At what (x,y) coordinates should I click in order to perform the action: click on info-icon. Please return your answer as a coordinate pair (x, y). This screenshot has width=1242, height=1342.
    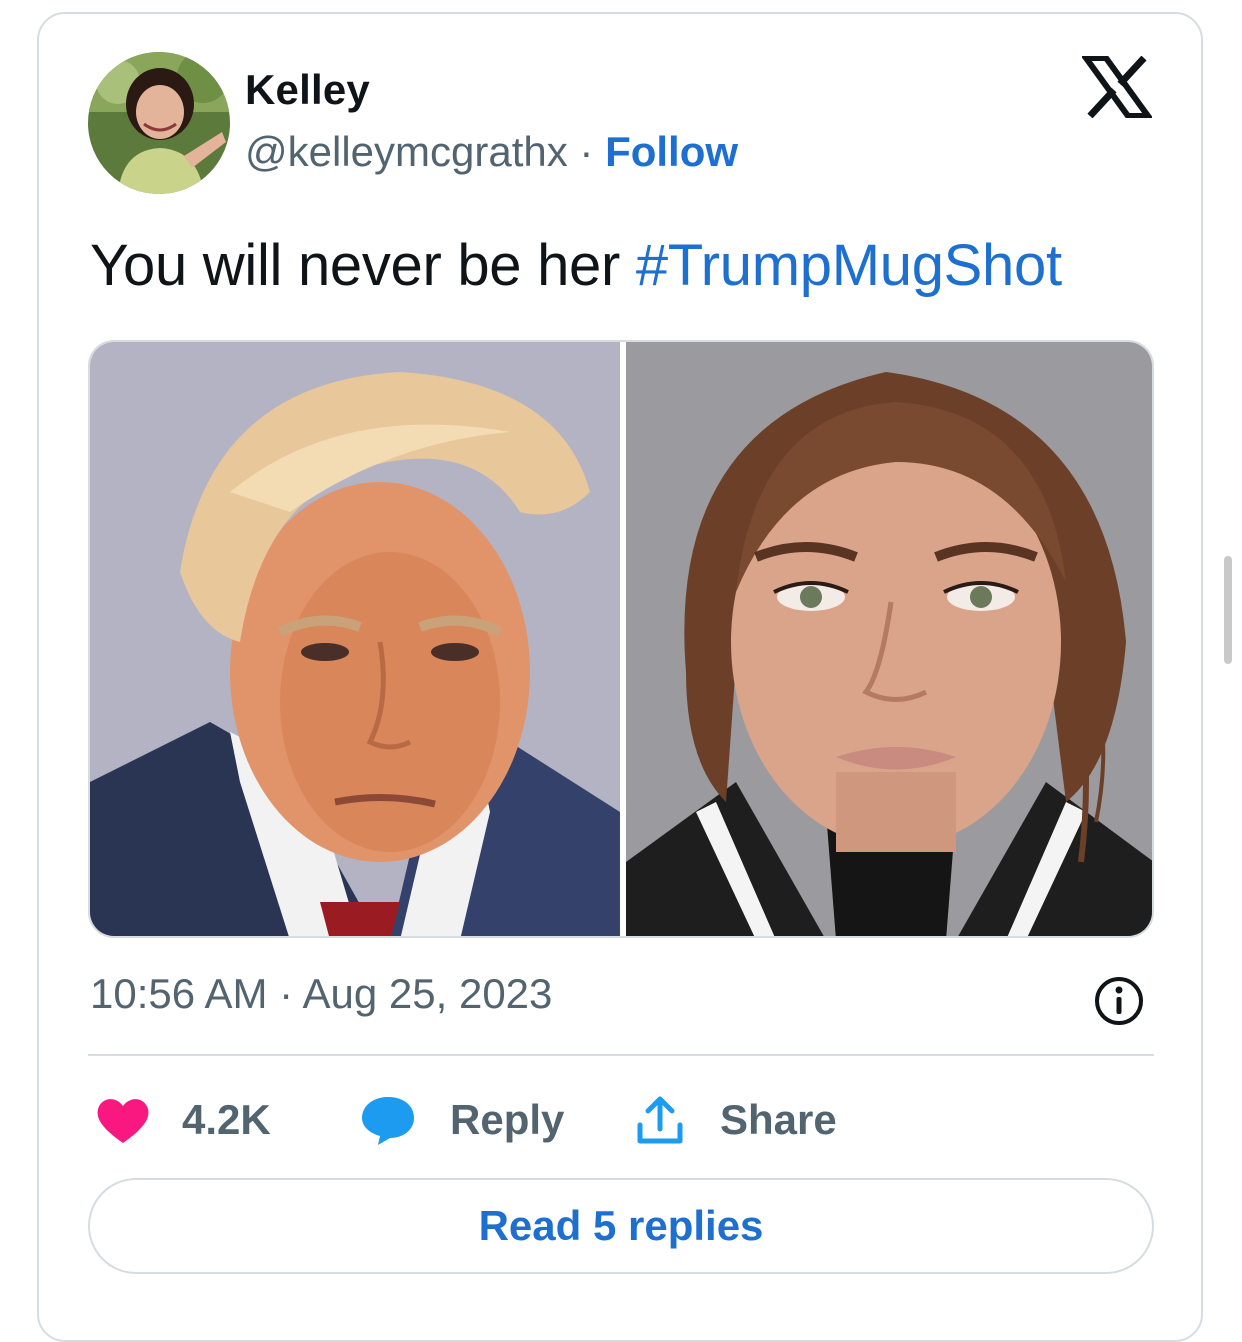
    Looking at the image, I should click on (1119, 1001).